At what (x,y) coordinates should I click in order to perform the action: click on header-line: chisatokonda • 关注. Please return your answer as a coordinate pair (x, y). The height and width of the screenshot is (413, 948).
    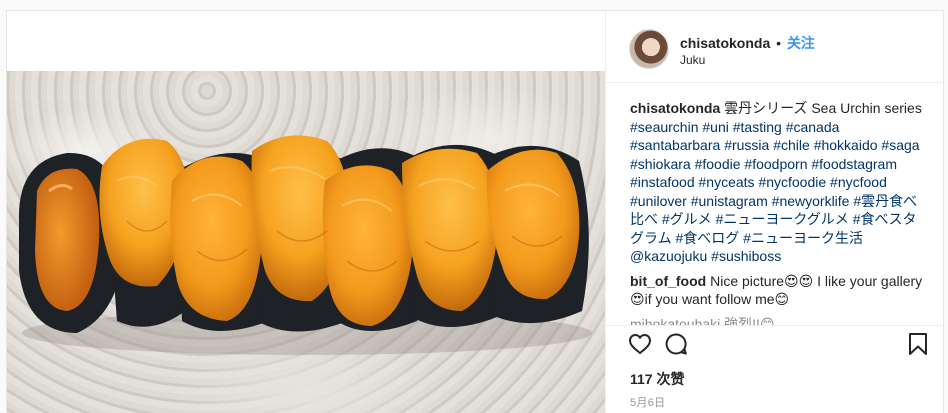
    Looking at the image, I should click on (747, 43).